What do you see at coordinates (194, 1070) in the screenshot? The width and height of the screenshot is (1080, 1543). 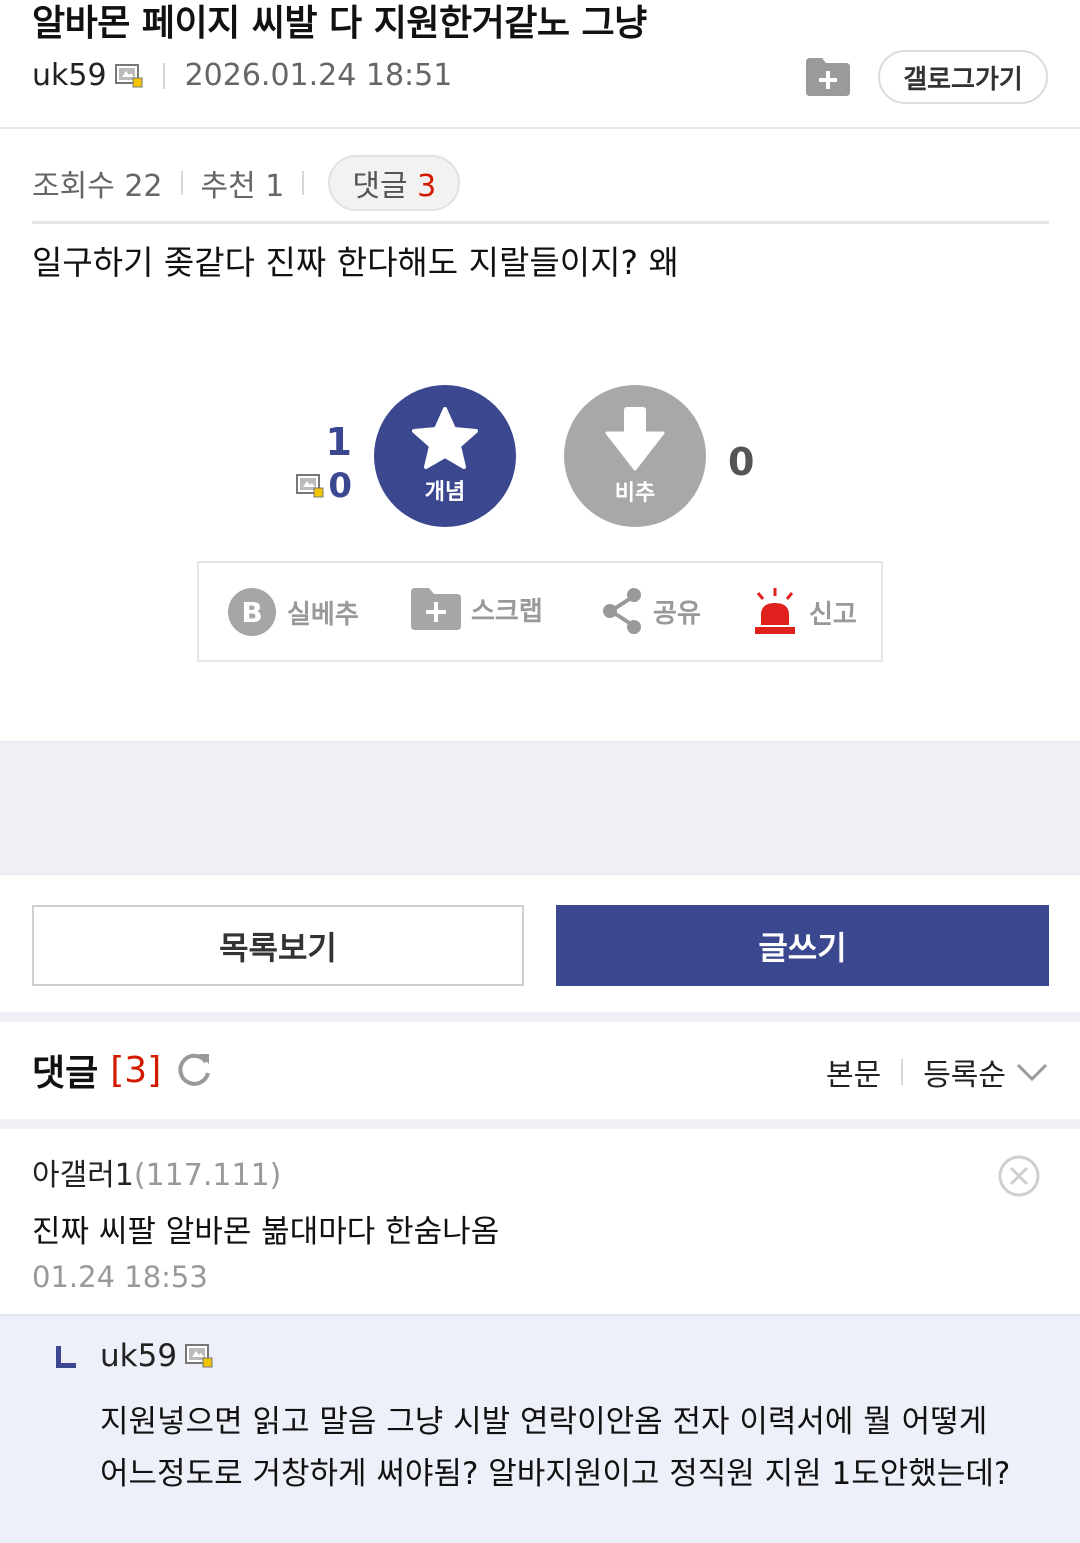 I see `refresh-icon` at bounding box center [194, 1070].